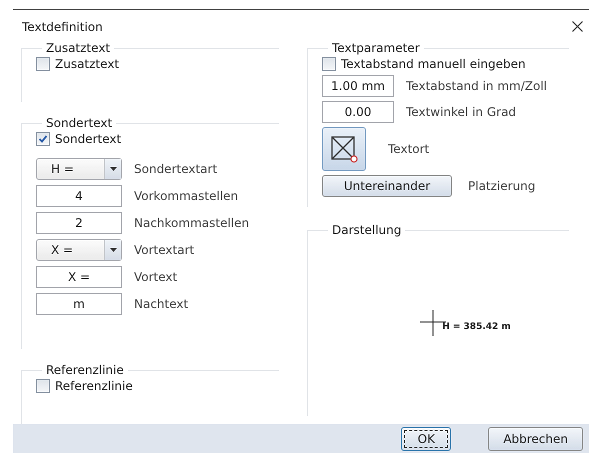 The height and width of the screenshot is (453, 589). Describe the element at coordinates (79, 196) in the screenshot. I see `input-field: 4` at that location.